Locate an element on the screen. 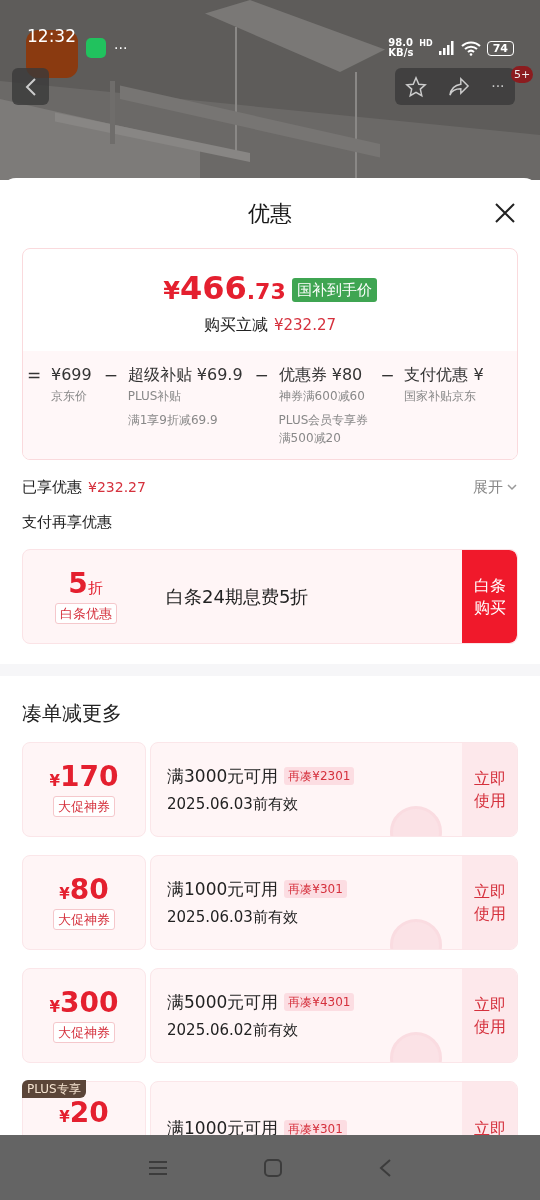  speed-unit: KB/s is located at coordinates (401, 53).